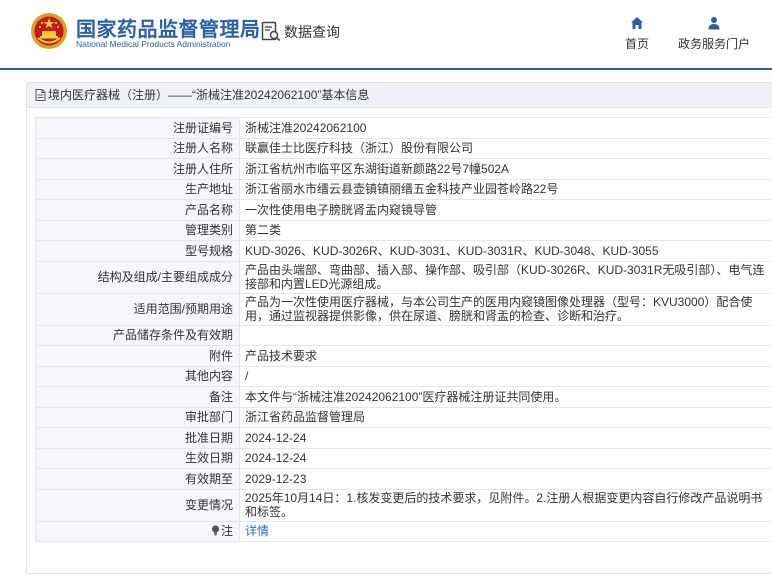 The height and width of the screenshot is (582, 772). What do you see at coordinates (257, 531) in the screenshot?
I see `detail-link: 详情` at bounding box center [257, 531].